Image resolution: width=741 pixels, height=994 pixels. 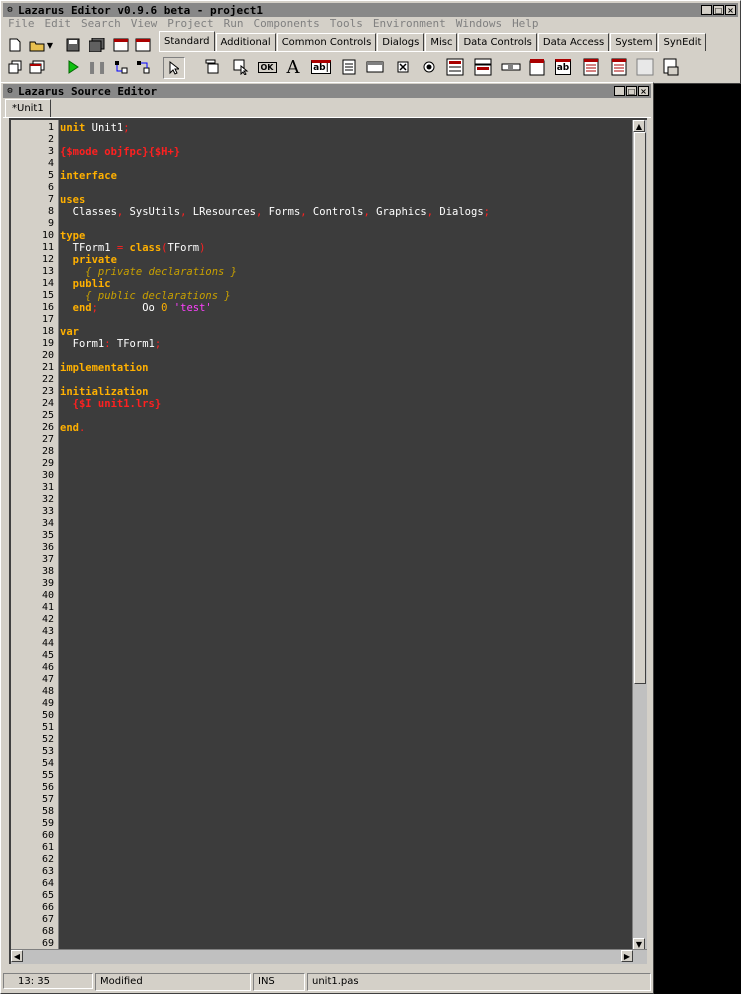 I want to click on pause-icon: ❚❚, so click(x=97, y=67).